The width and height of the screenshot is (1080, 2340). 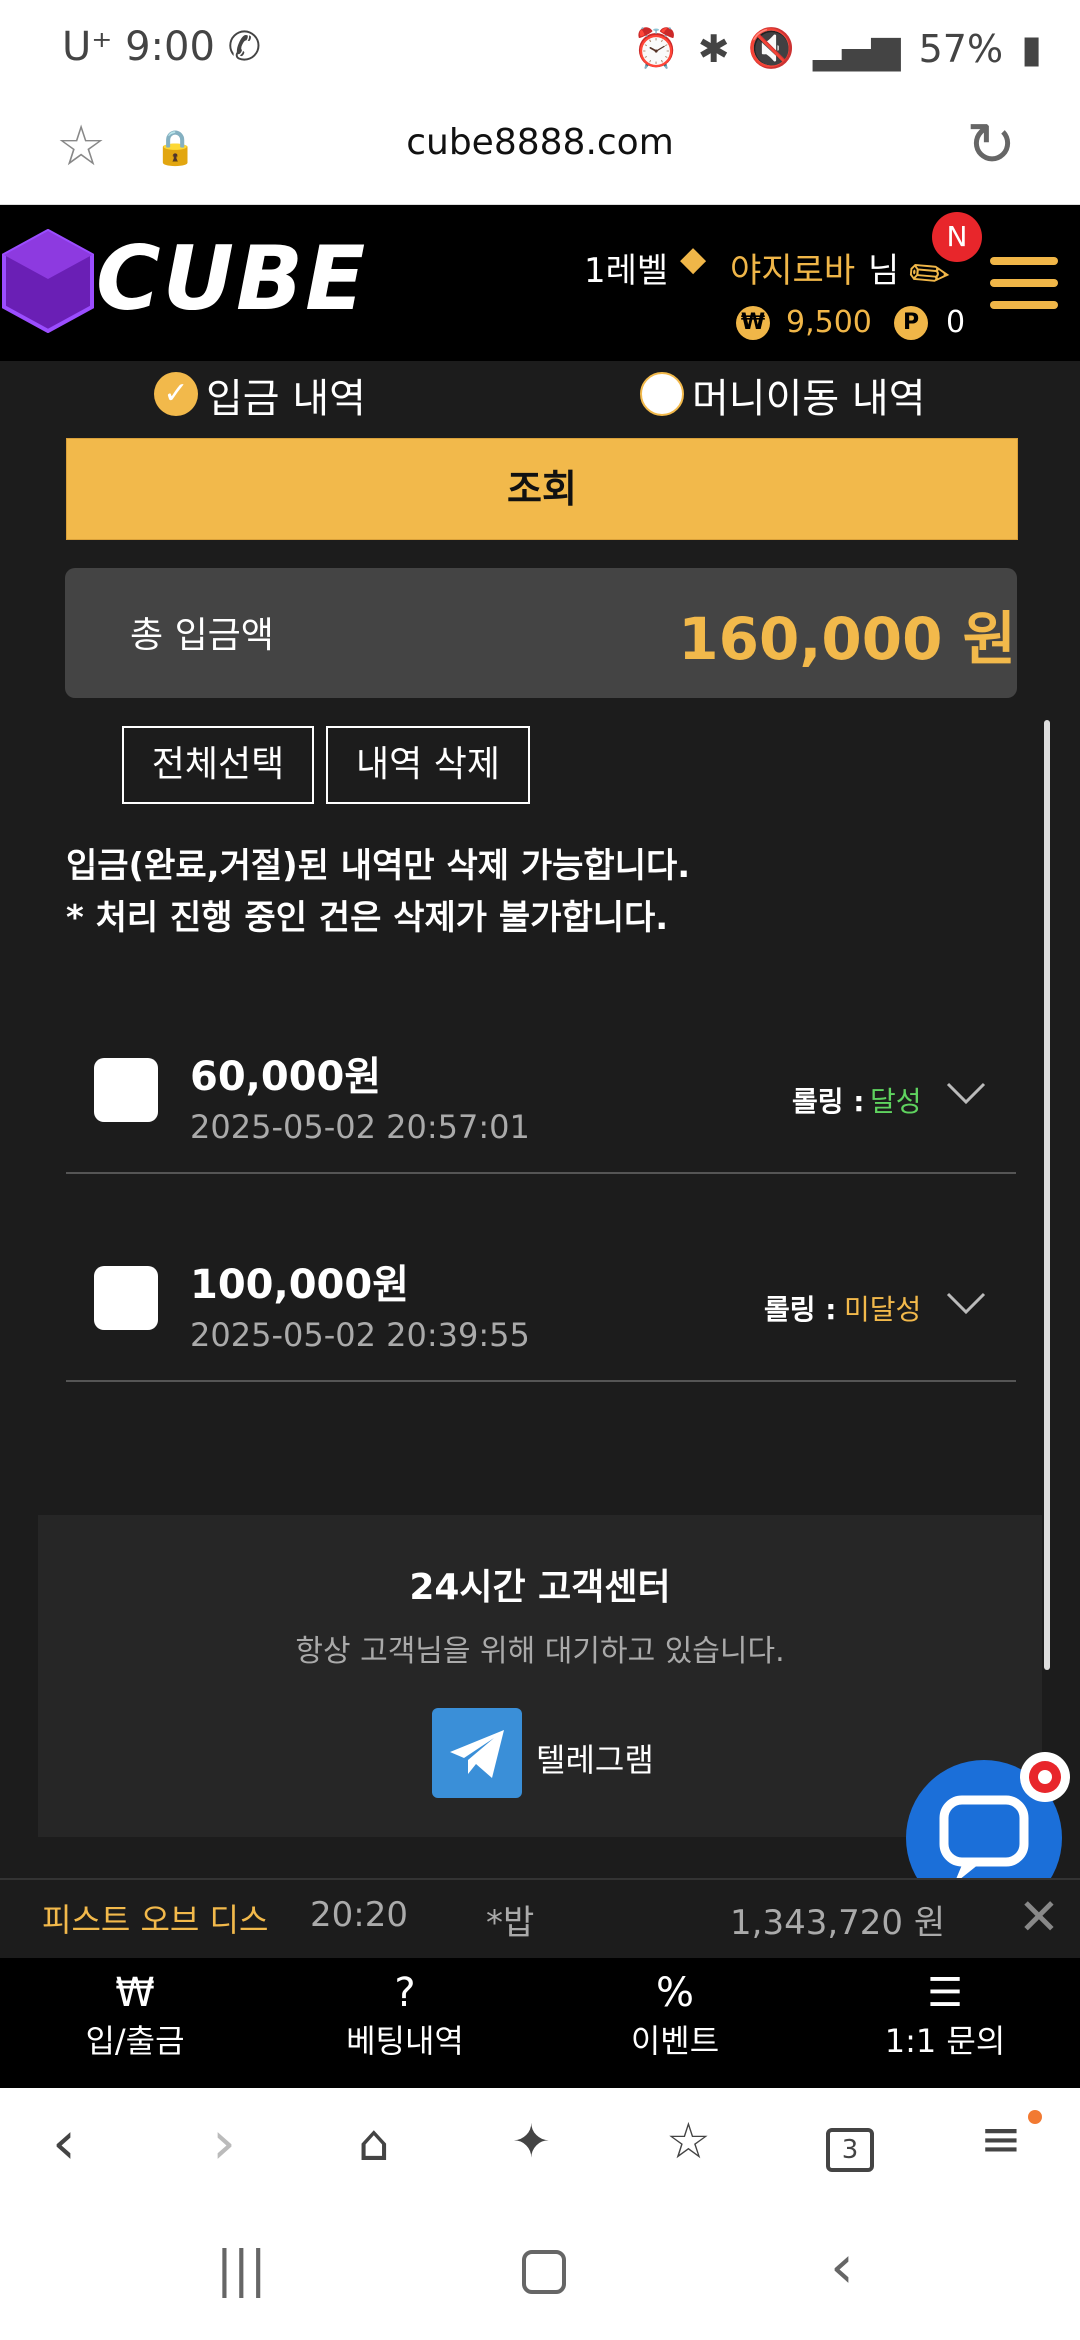 I want to click on deposit-radio-label: 입금 내역, so click(x=286, y=395).